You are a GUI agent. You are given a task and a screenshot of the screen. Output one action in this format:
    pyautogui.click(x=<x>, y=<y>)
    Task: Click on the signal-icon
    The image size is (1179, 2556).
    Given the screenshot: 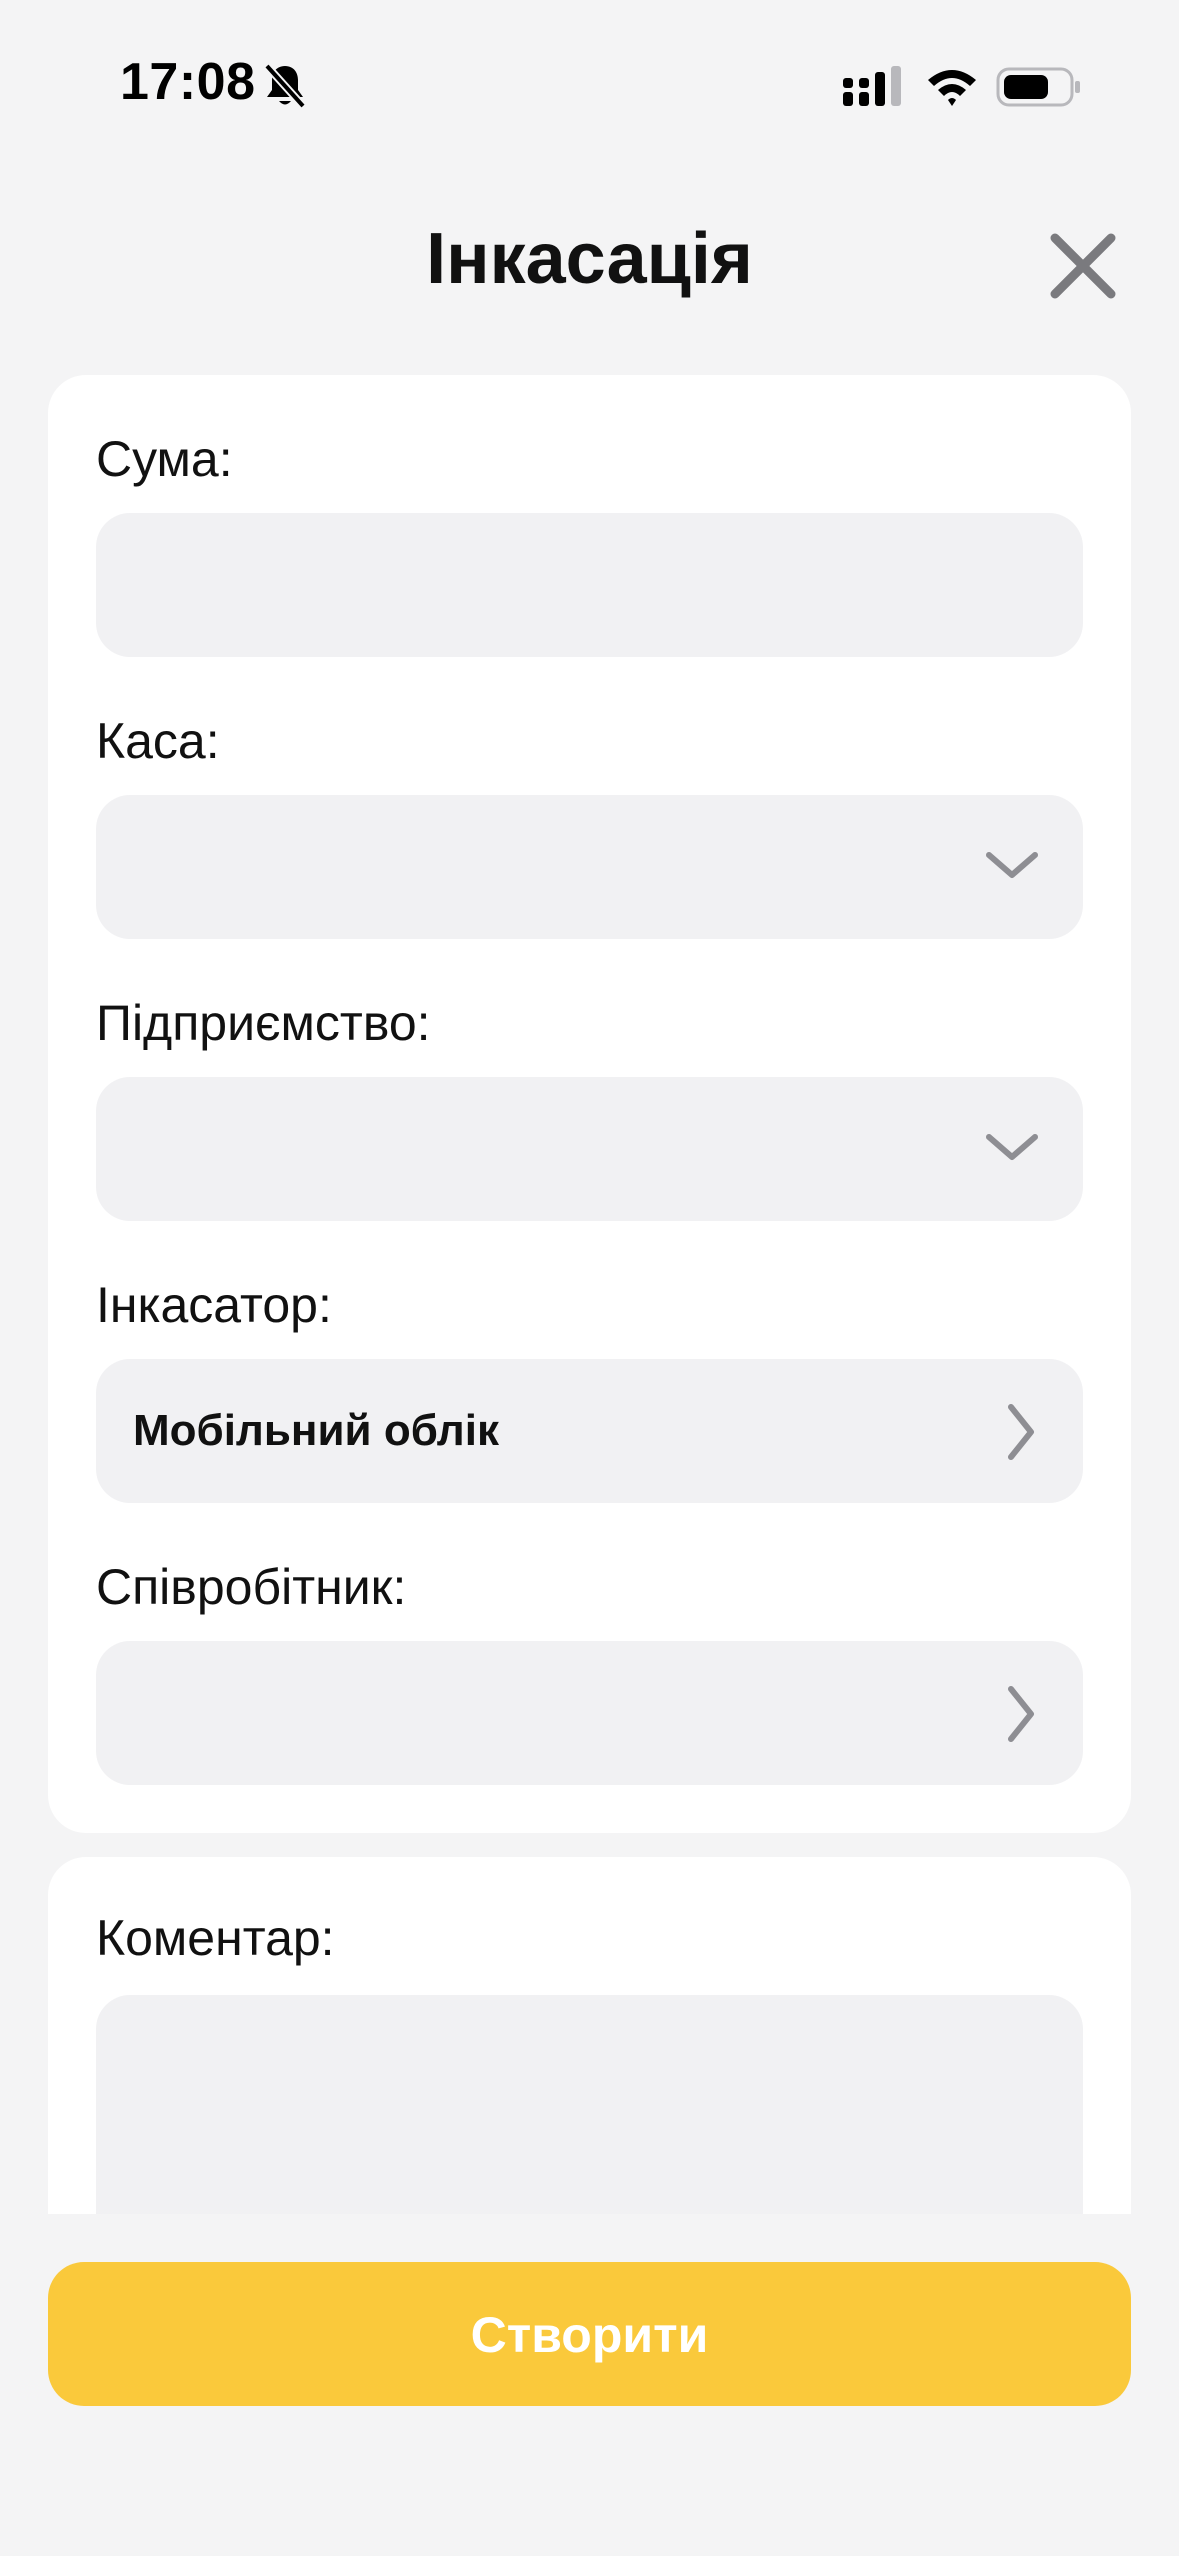 What is the action you would take?
    pyautogui.click(x=872, y=86)
    